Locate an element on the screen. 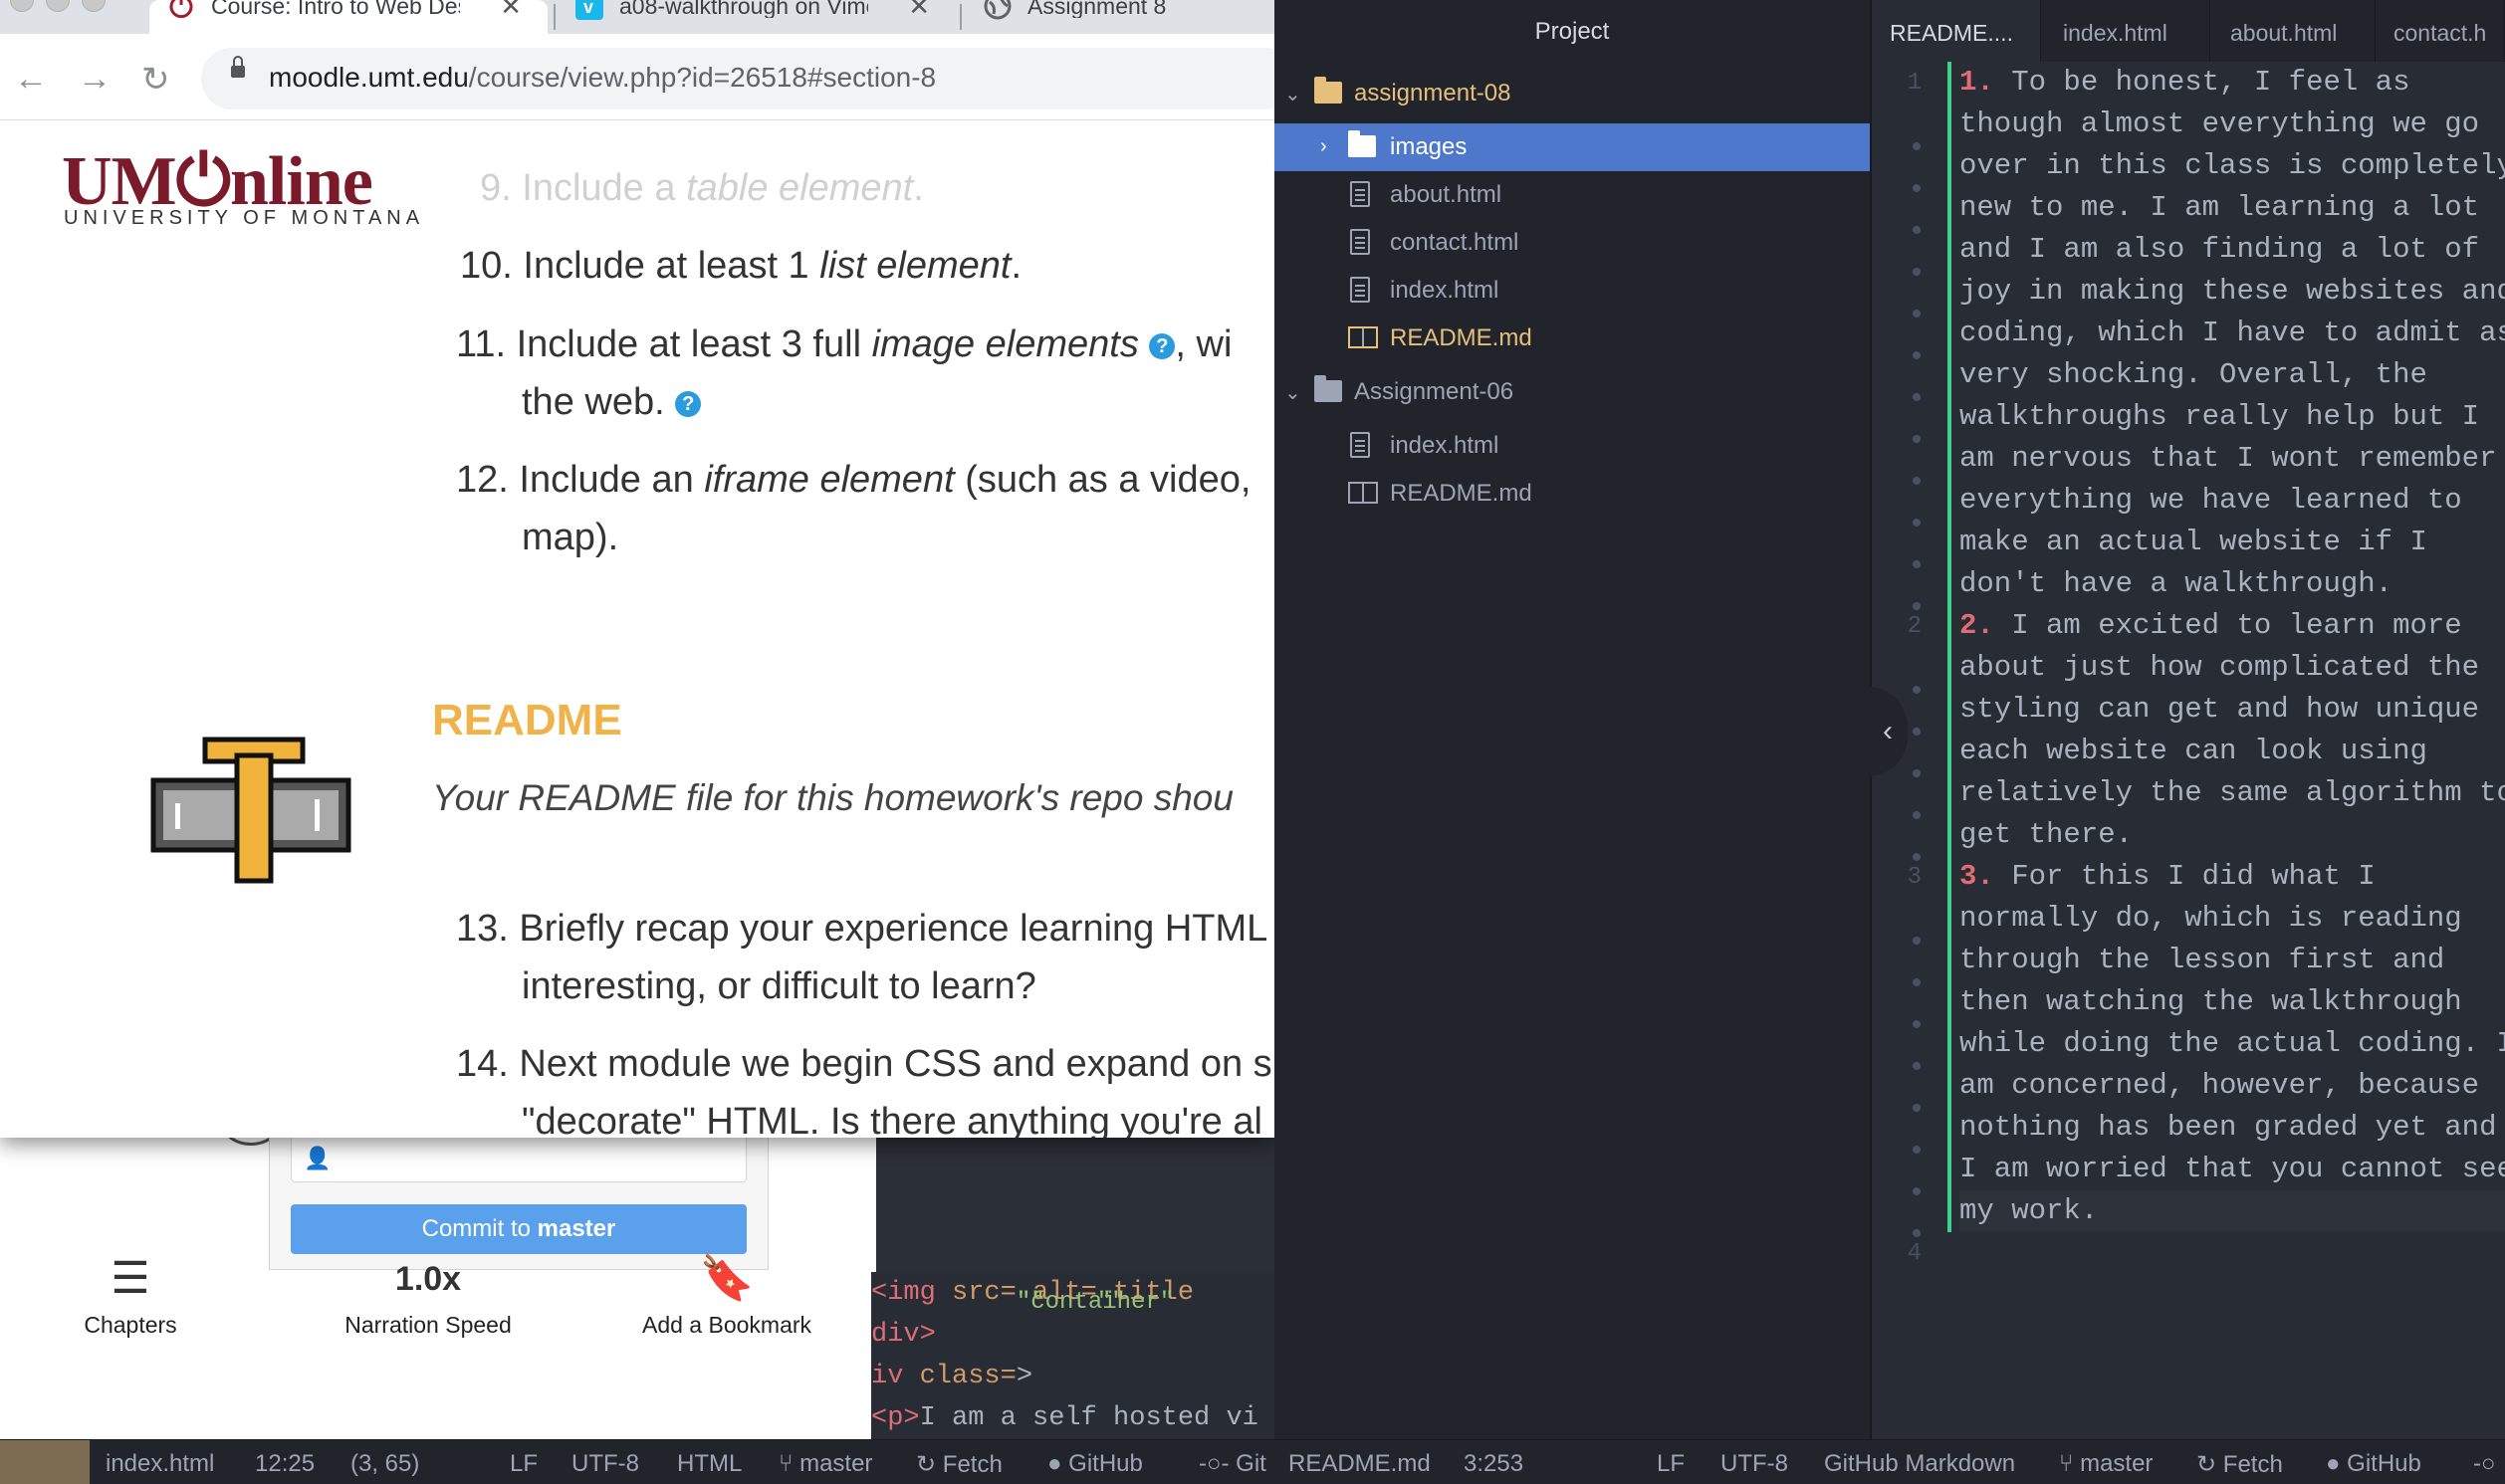 The width and height of the screenshot is (2505, 1484). status-file-name: index.html is located at coordinates (160, 1464).